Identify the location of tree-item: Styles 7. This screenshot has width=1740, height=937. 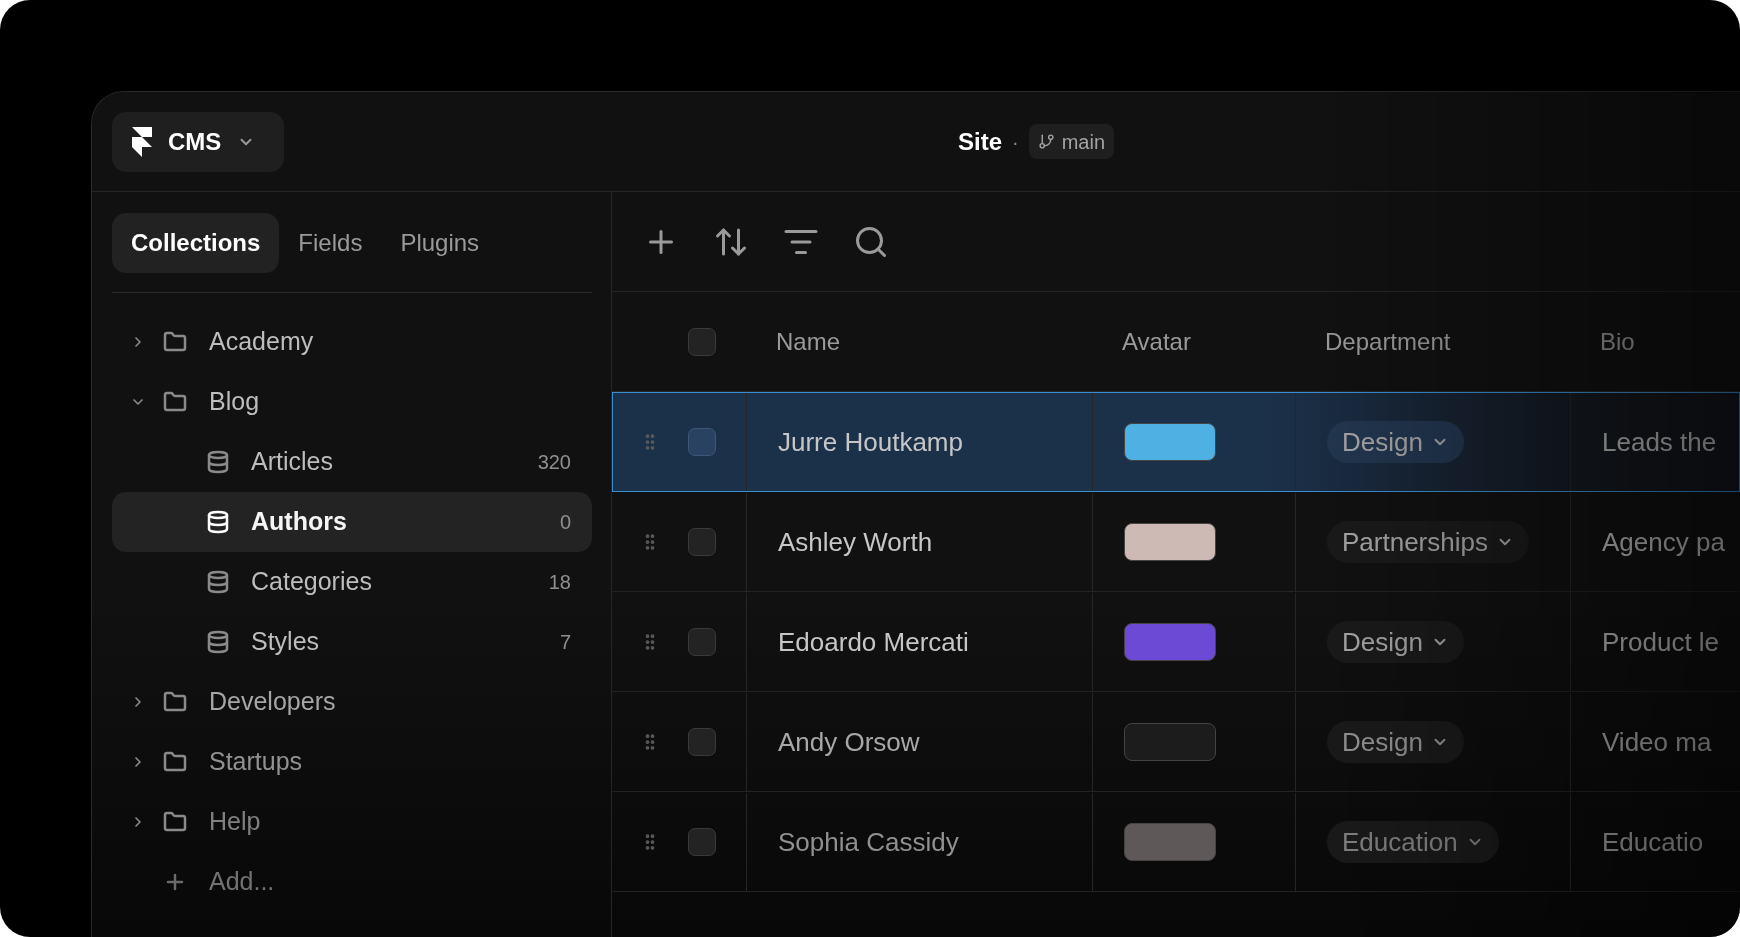
(352, 642).